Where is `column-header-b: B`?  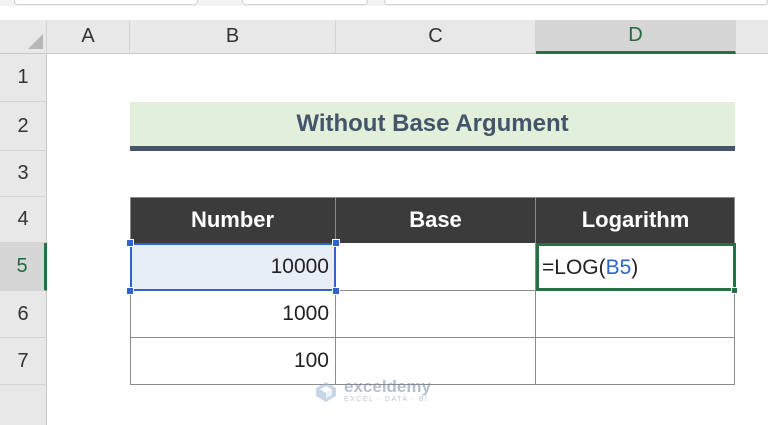
column-header-b: B is located at coordinates (233, 37).